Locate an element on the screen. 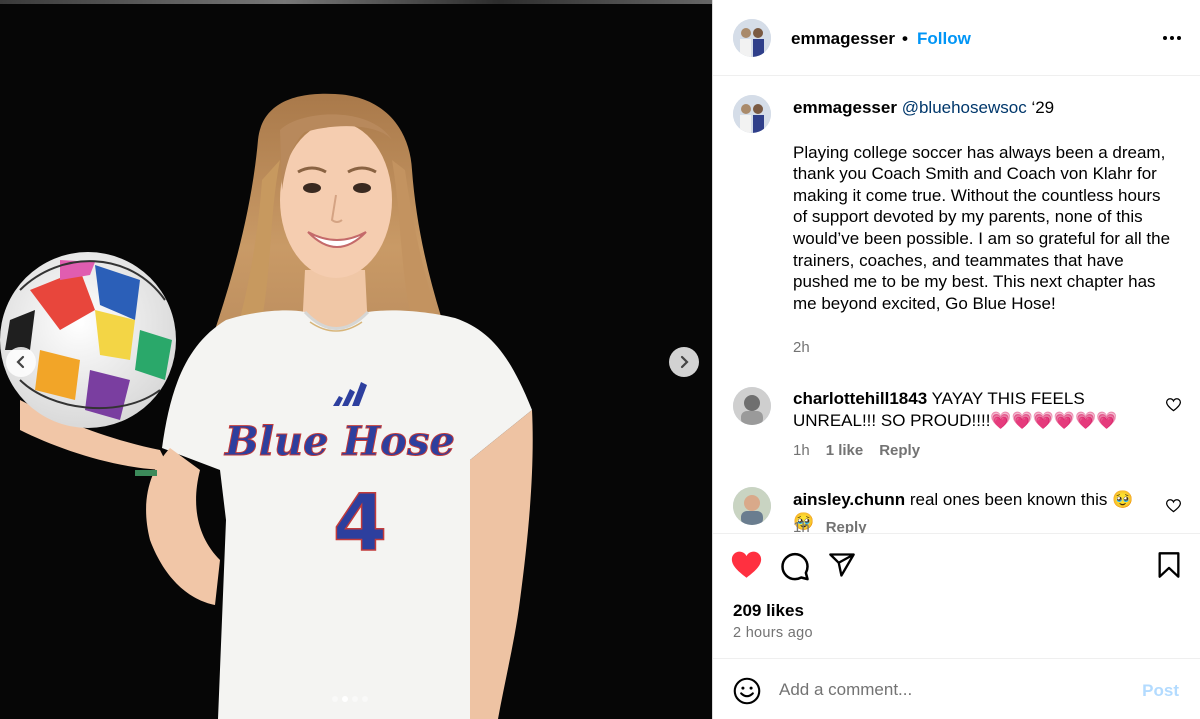  follow-button: Follow is located at coordinates (944, 39).